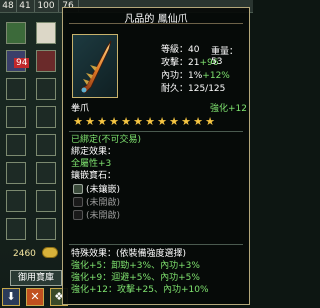  Describe the element at coordinates (193, 89) in the screenshot. I see `durability-text: 耐久：125/125` at that location.